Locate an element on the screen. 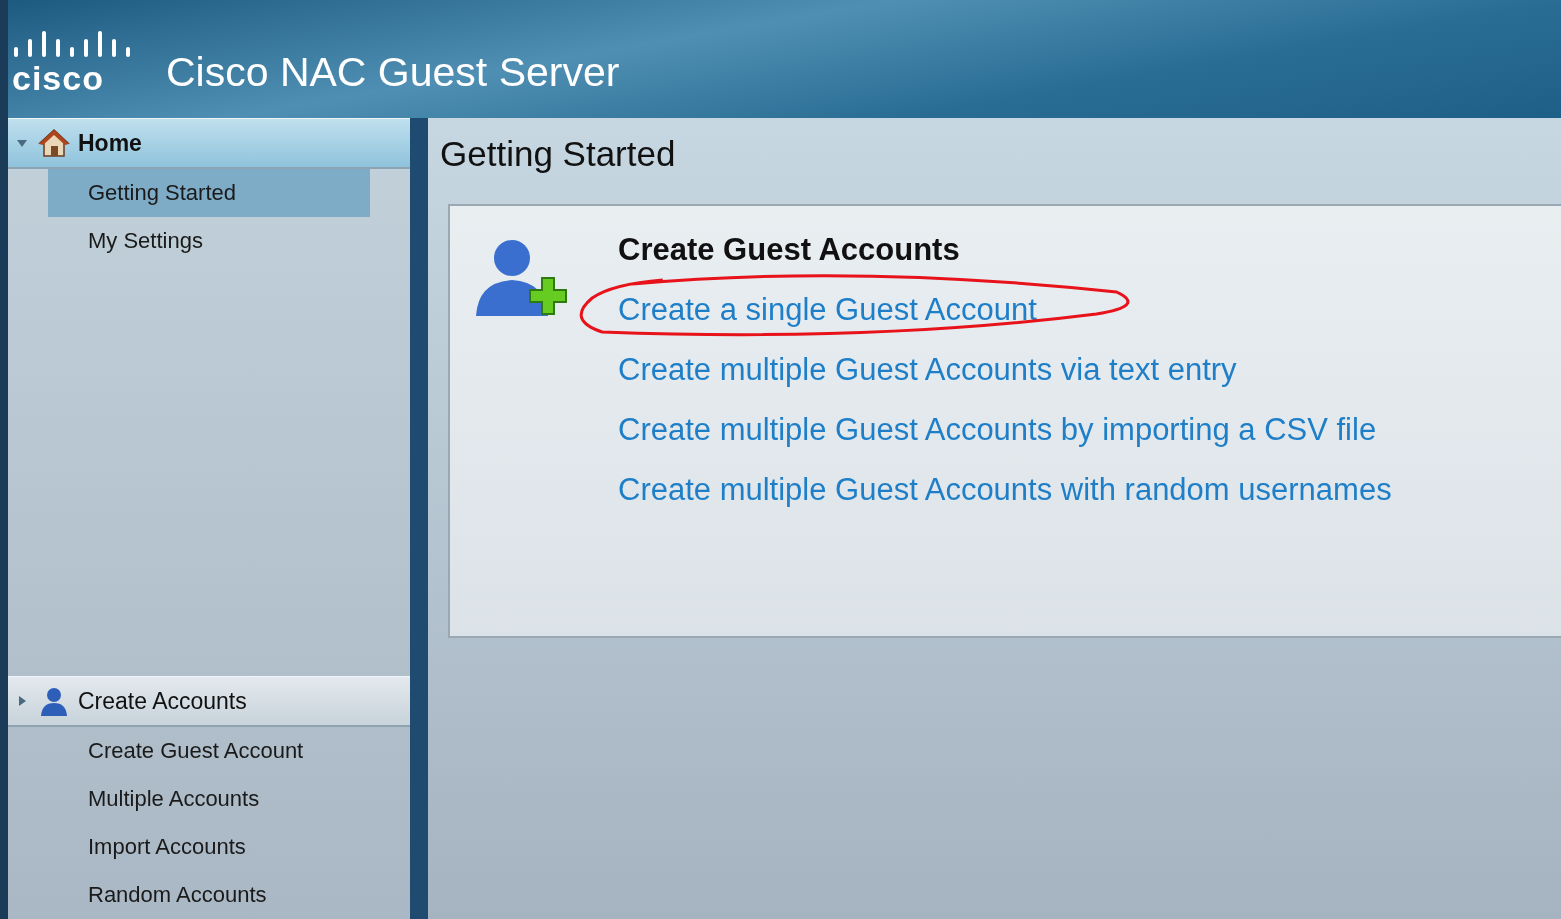  sidebar-item: Import Accounts is located at coordinates (209, 847).